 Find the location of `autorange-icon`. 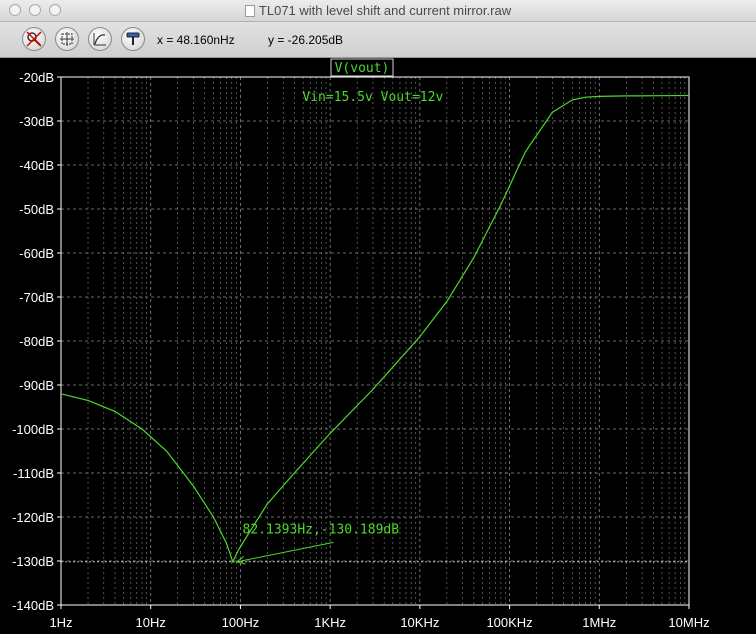

autorange-icon is located at coordinates (67, 39).